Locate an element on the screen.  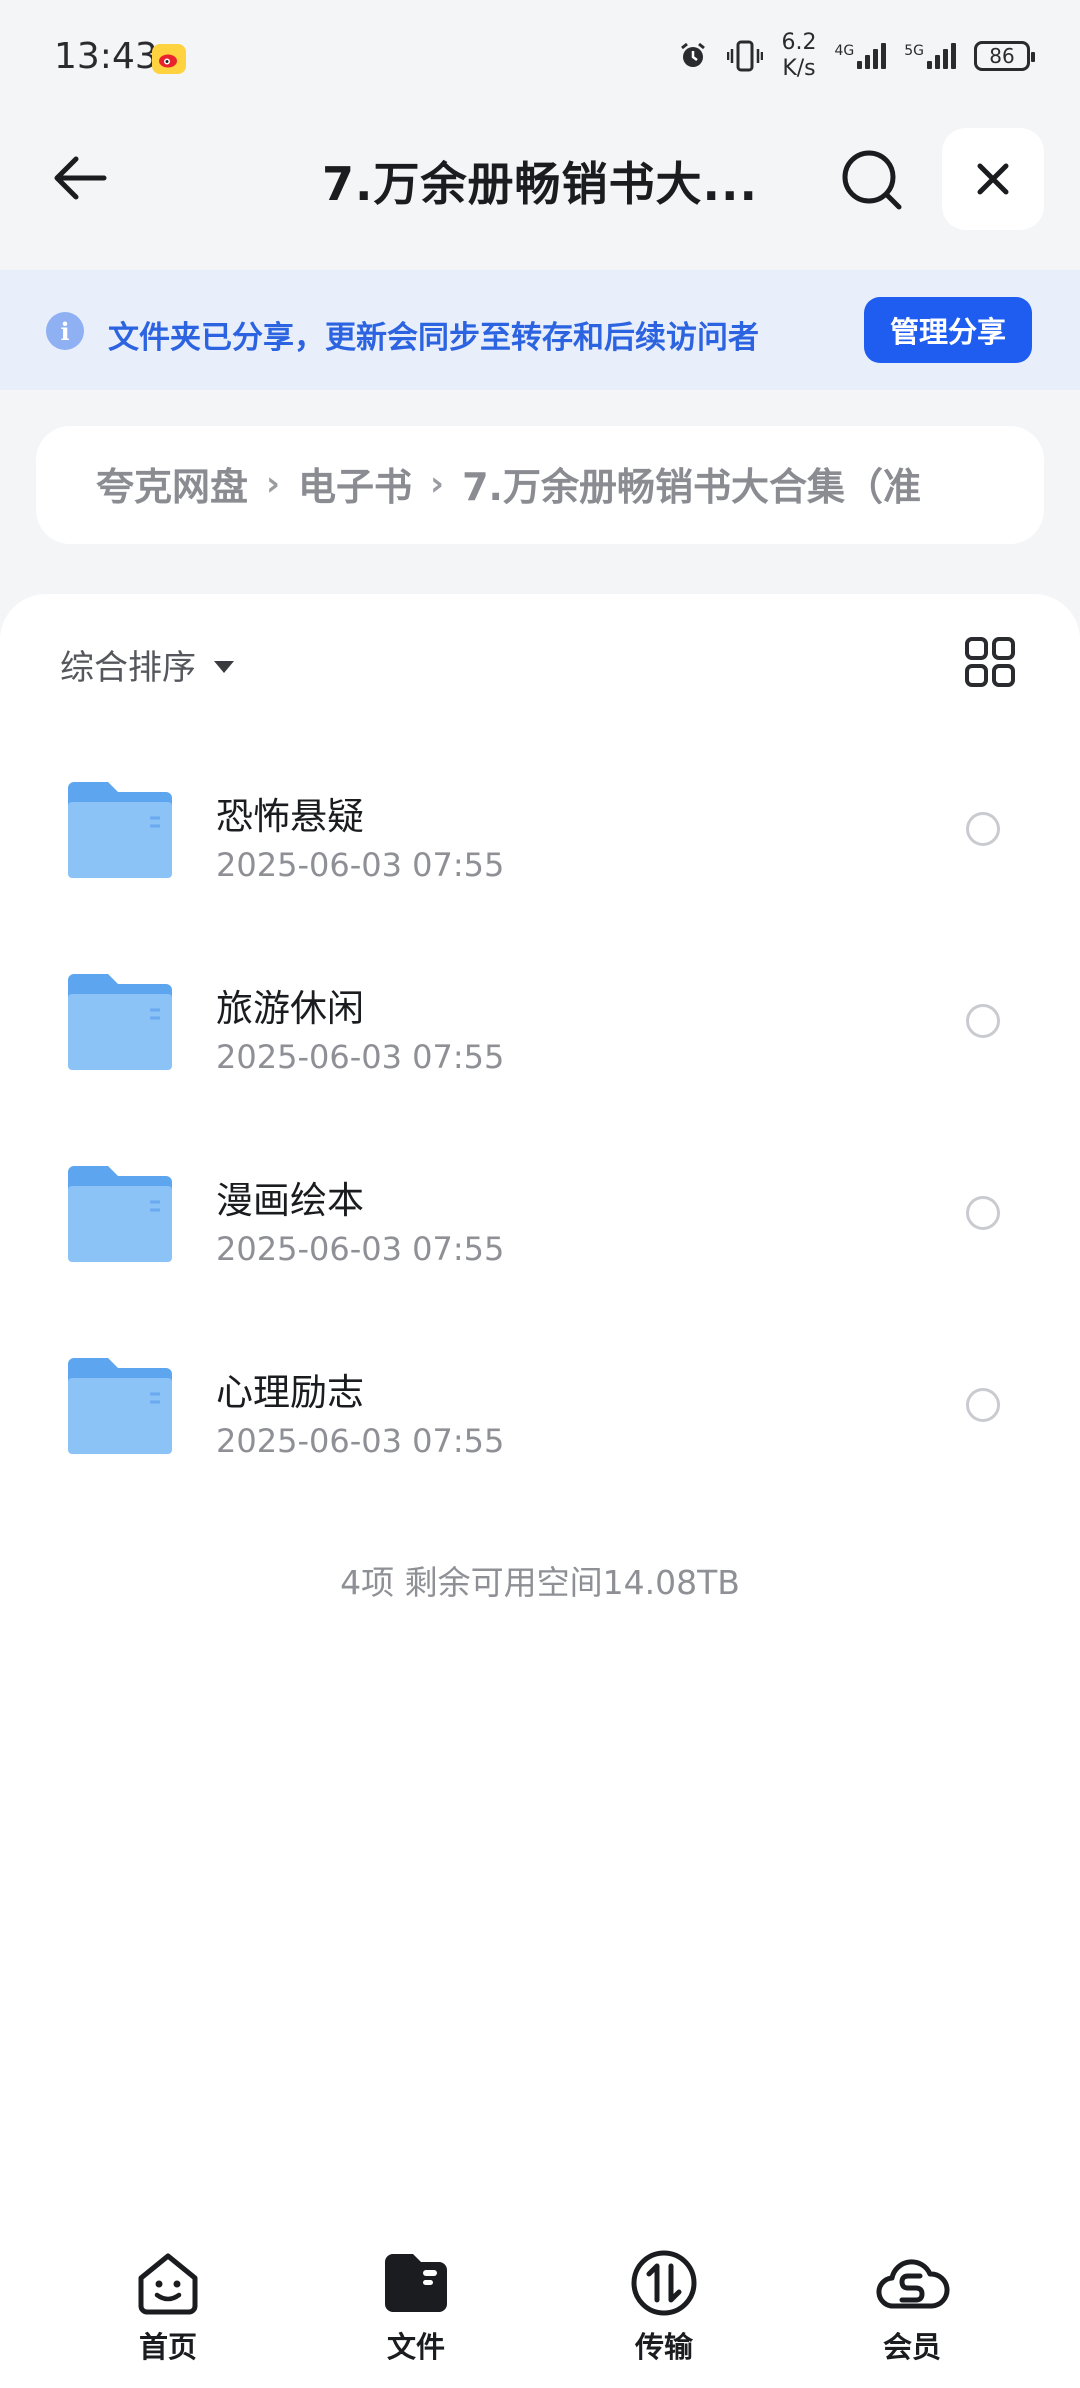
nav-home: 首页 is located at coordinates (168, 2307).